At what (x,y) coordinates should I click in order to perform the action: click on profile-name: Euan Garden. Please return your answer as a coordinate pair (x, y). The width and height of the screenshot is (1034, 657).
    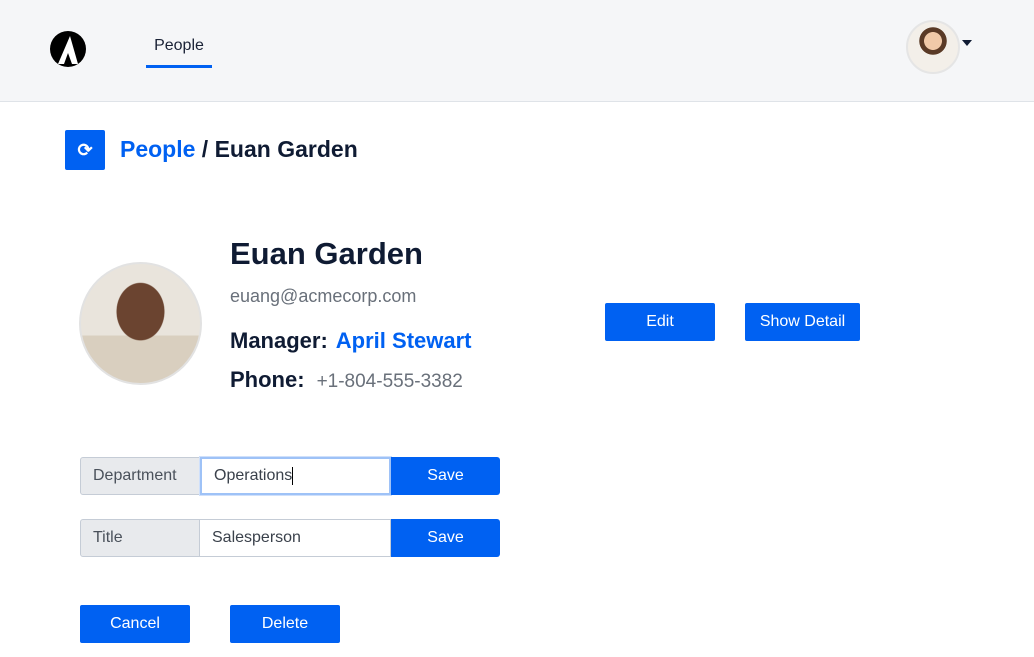
    Looking at the image, I should click on (326, 253).